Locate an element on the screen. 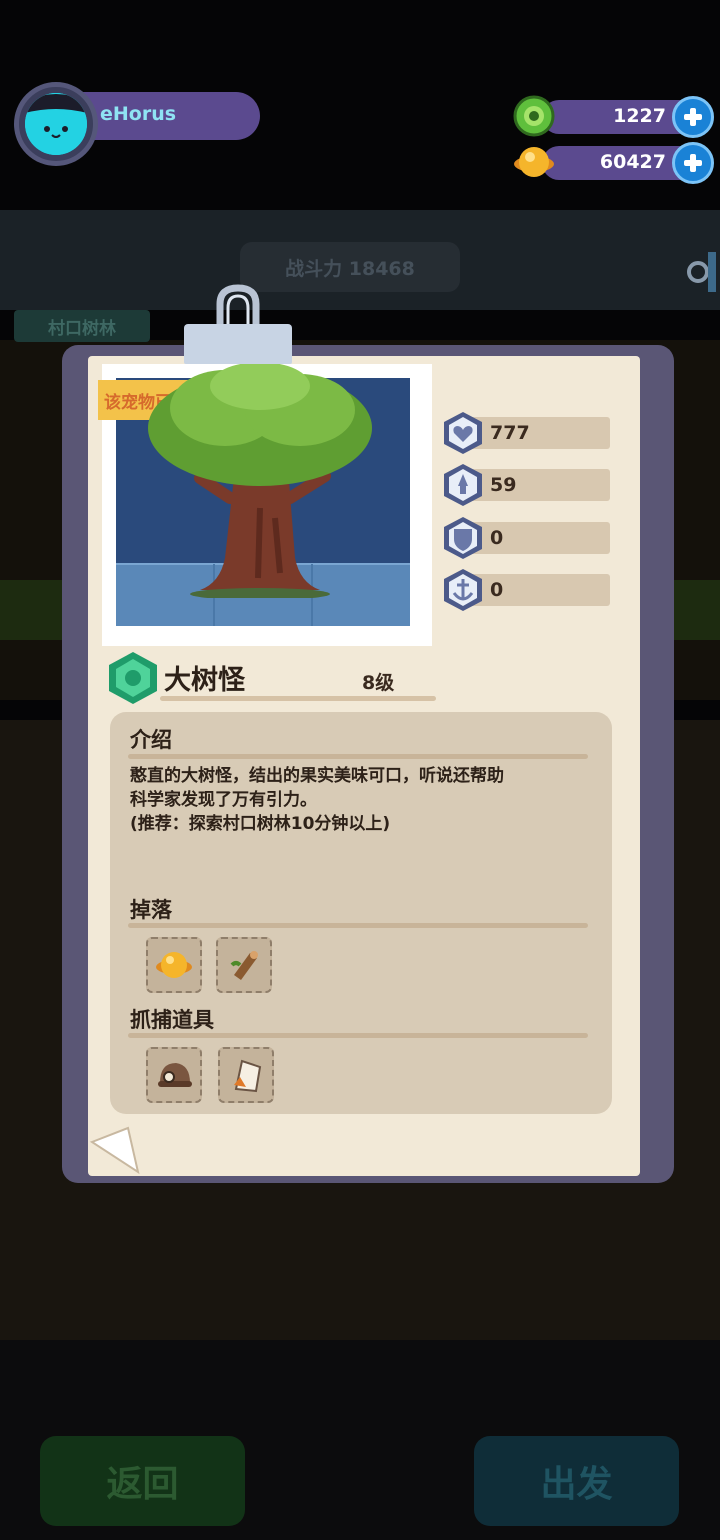  anchor-icon is located at coordinates (463, 590).